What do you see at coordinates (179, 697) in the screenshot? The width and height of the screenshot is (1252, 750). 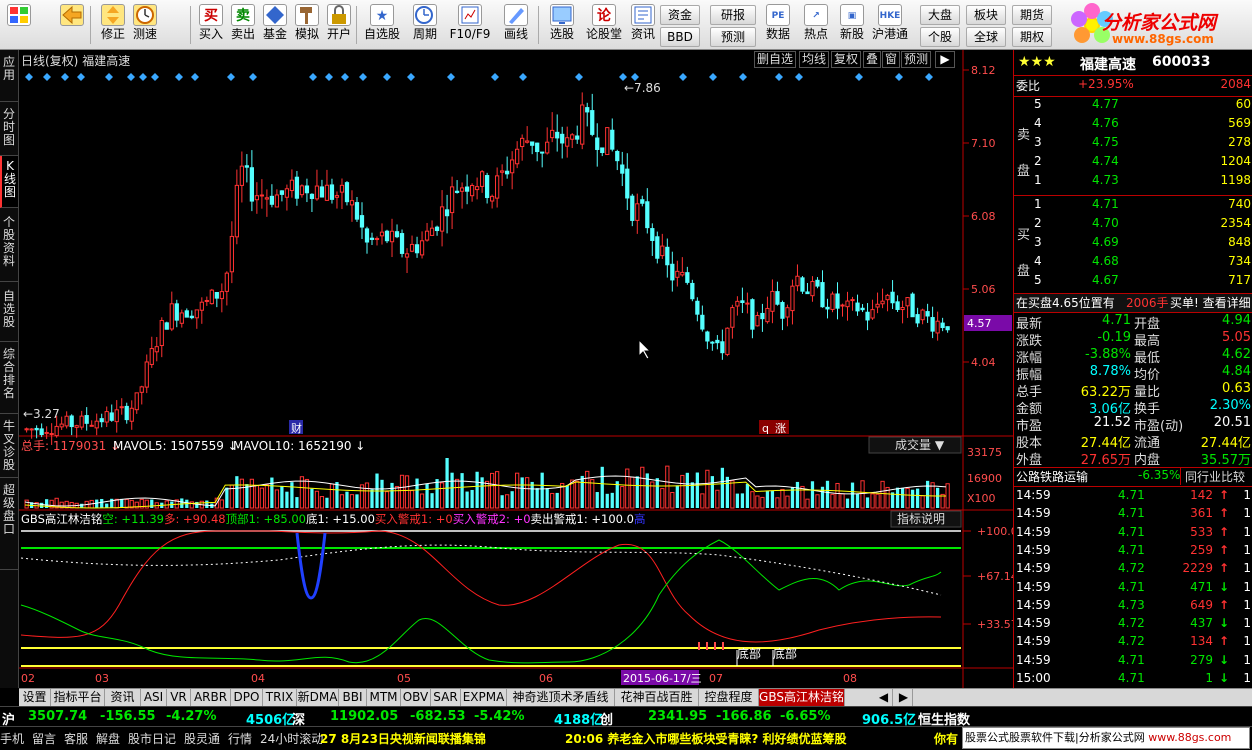 I see `indicator-tab-4: VR` at bounding box center [179, 697].